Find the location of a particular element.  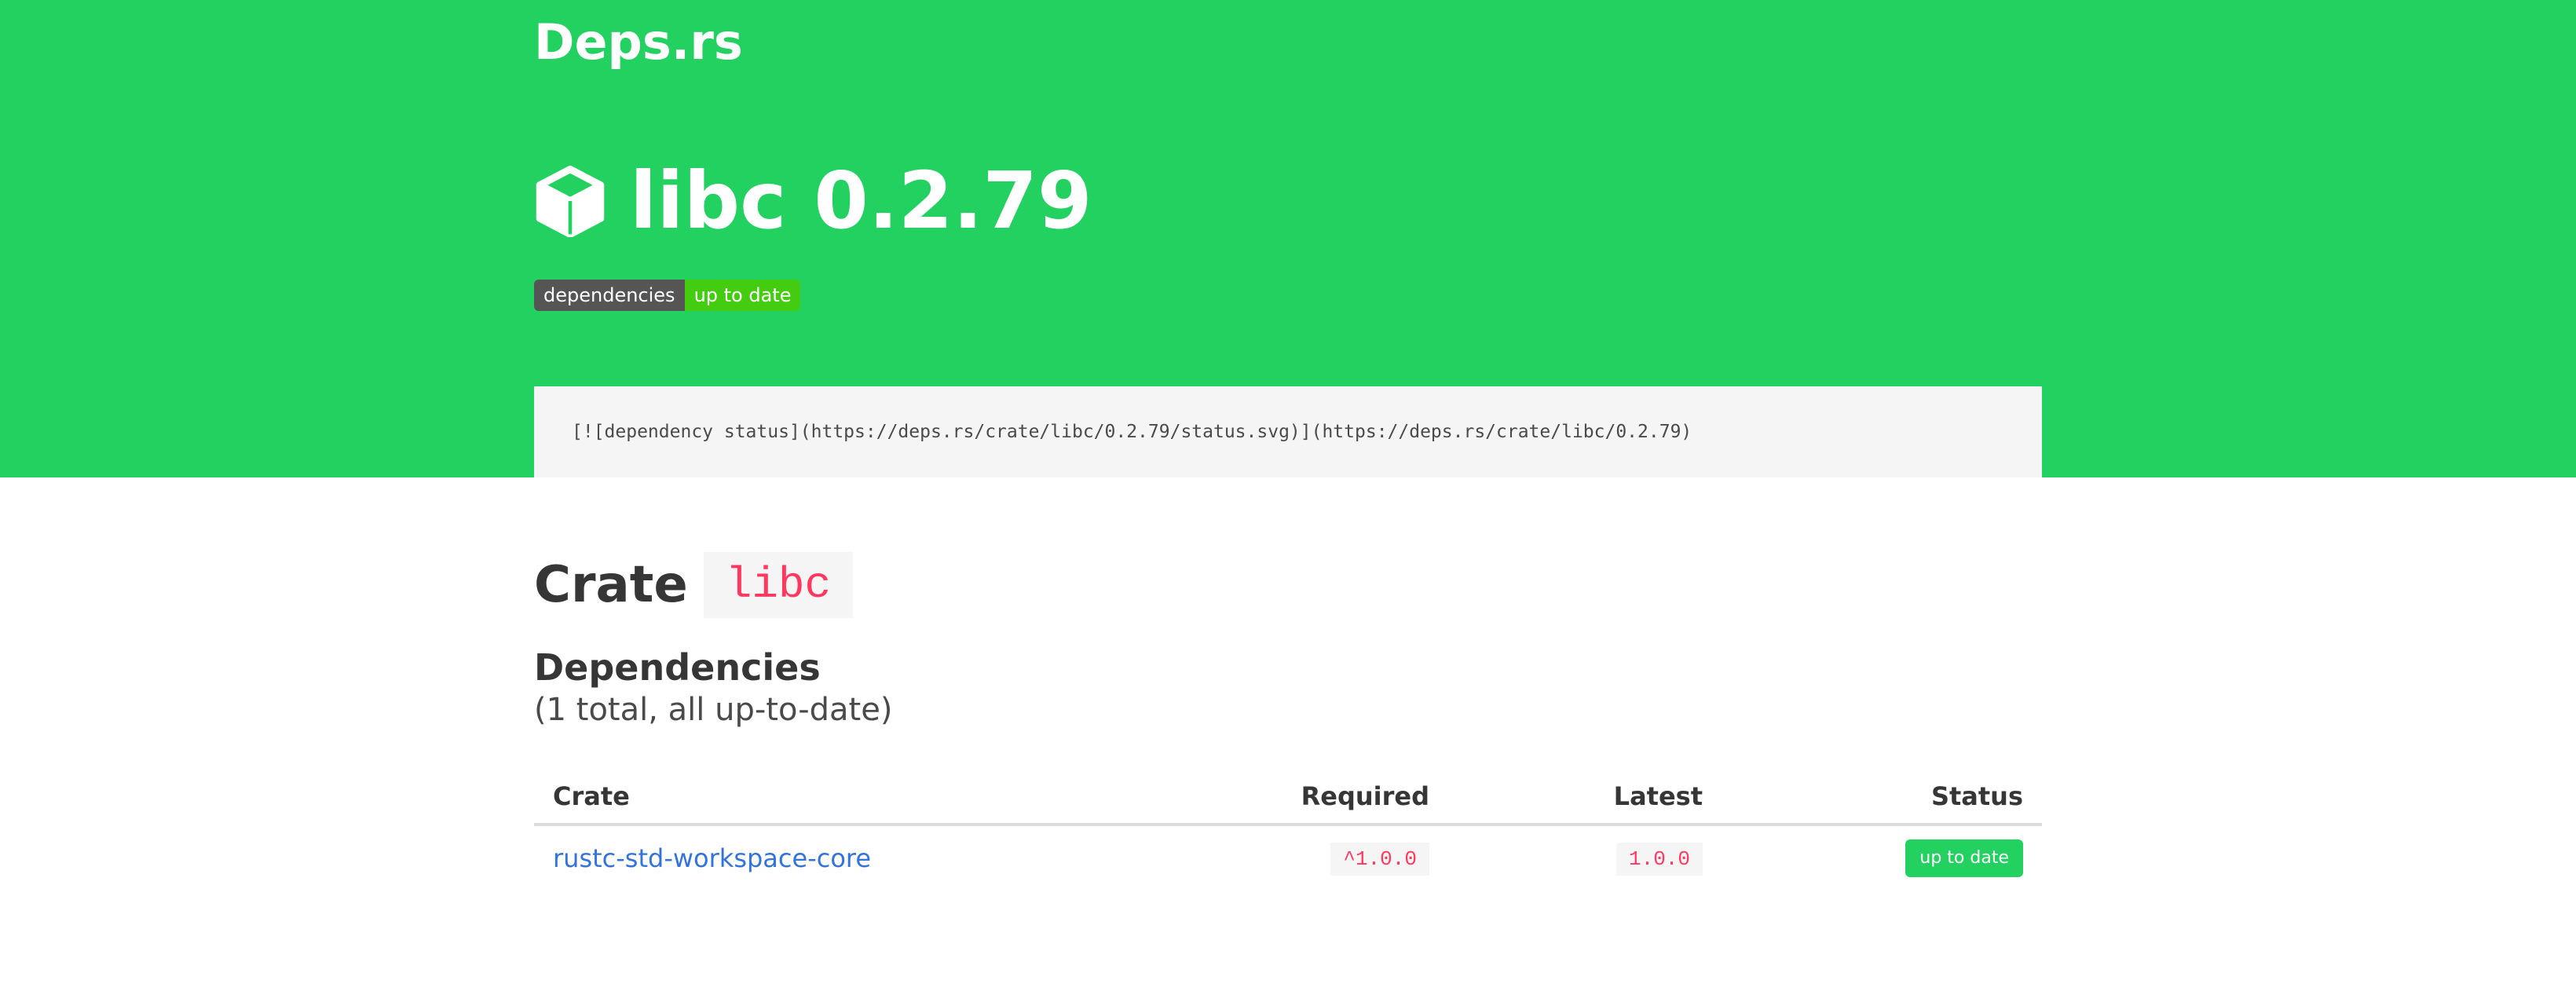

brand-link: Deps.rs is located at coordinates (638, 42).